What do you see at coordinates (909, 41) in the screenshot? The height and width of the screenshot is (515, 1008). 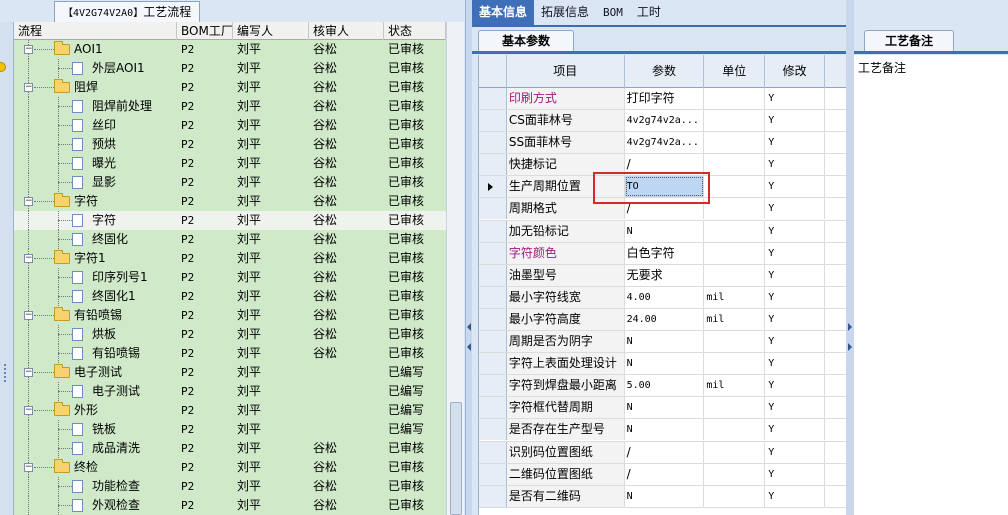 I see `tab-process-remarks: 工艺备注` at bounding box center [909, 41].